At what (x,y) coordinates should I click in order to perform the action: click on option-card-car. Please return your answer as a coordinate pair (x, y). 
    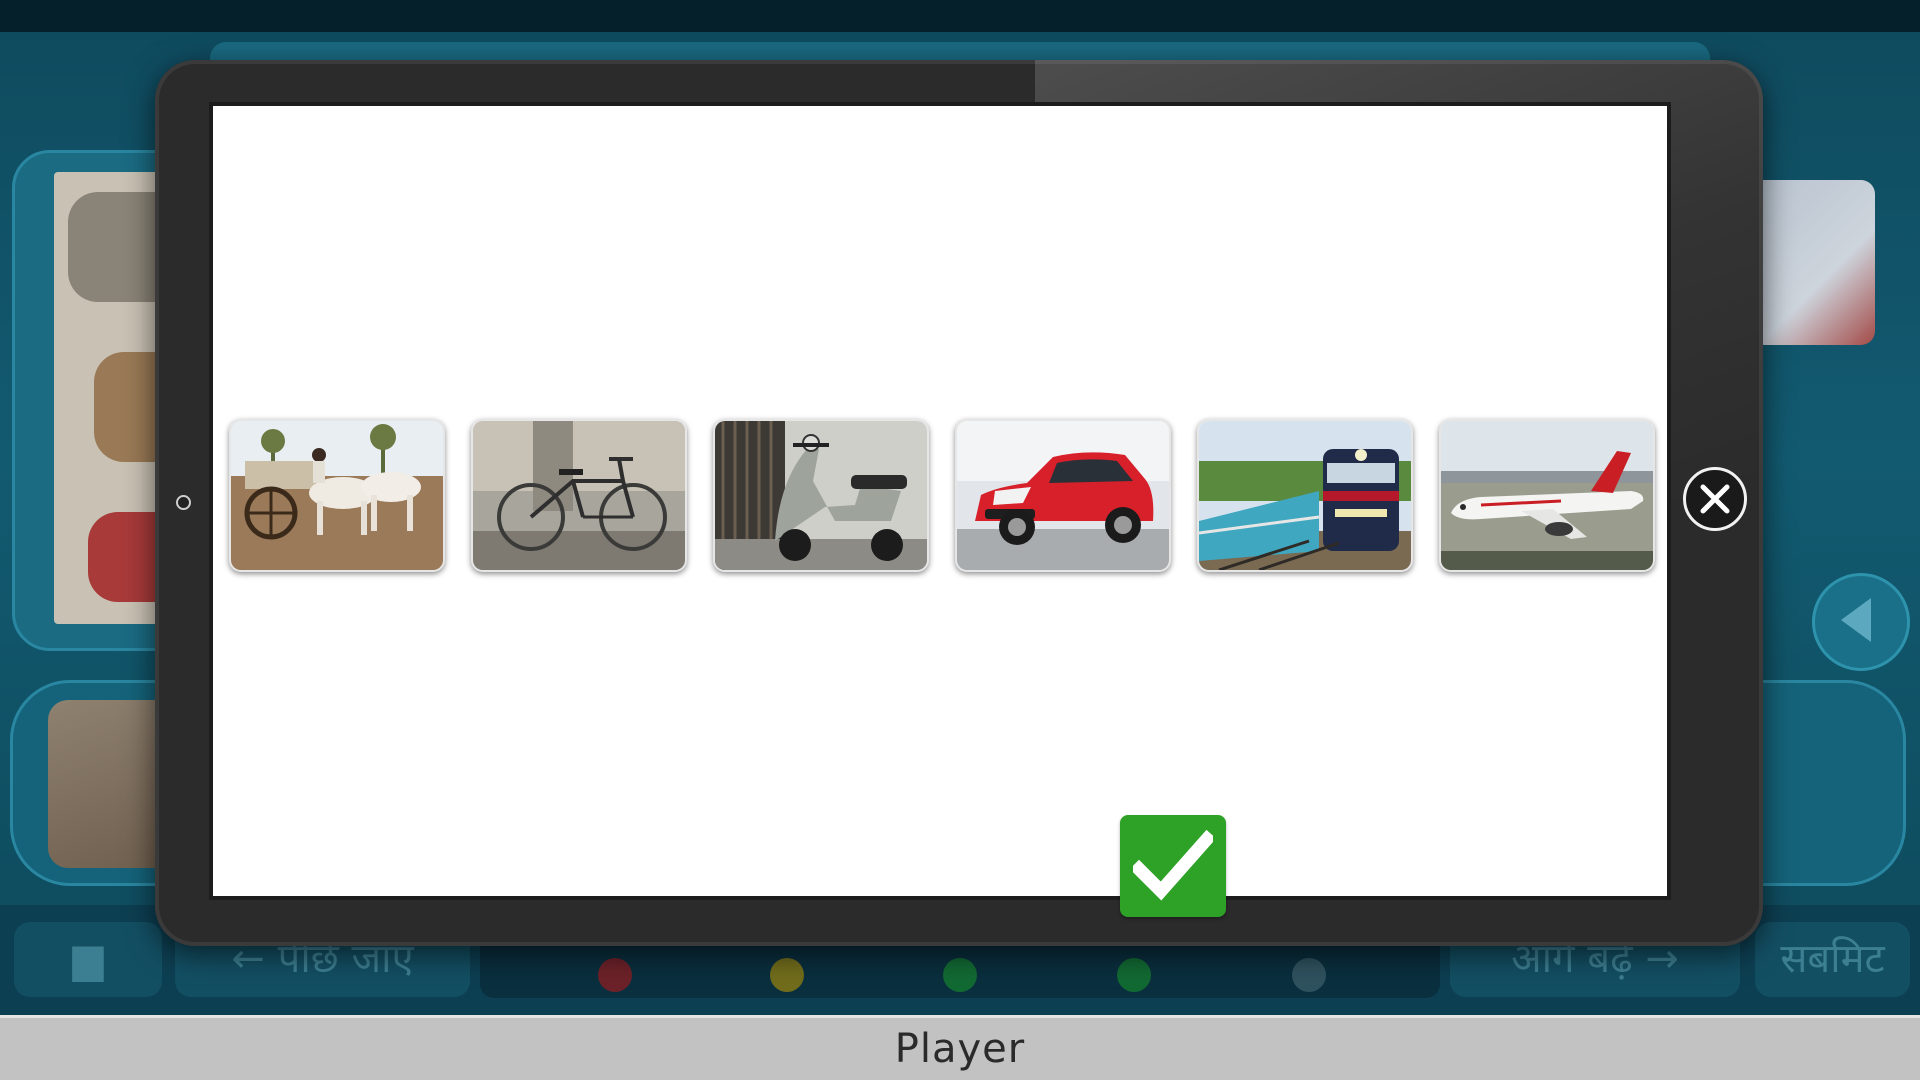
    Looking at the image, I should click on (1063, 495).